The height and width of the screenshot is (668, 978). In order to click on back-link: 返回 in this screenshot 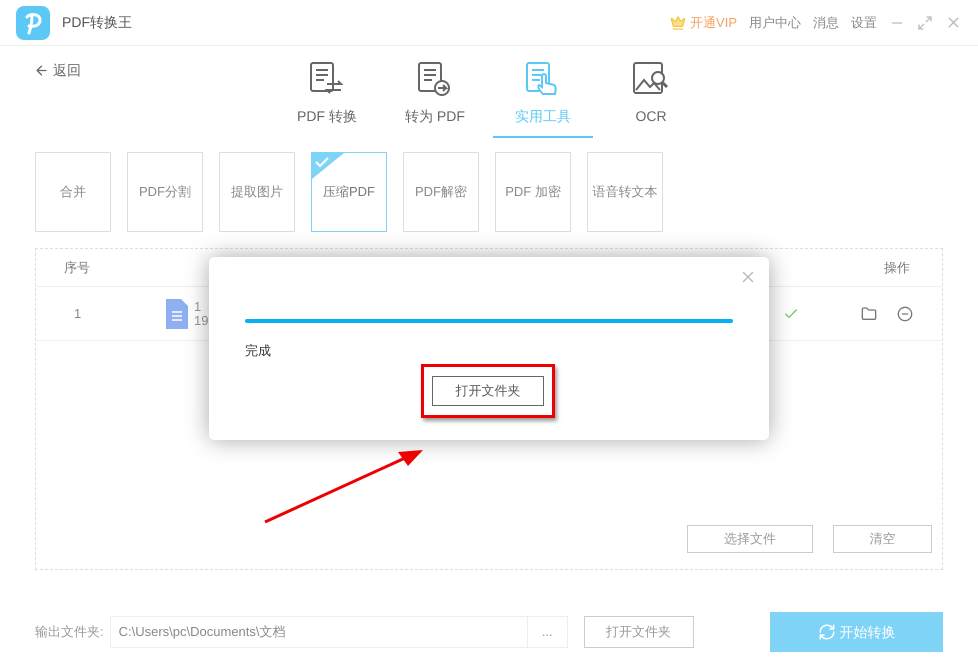, I will do `click(57, 70)`.